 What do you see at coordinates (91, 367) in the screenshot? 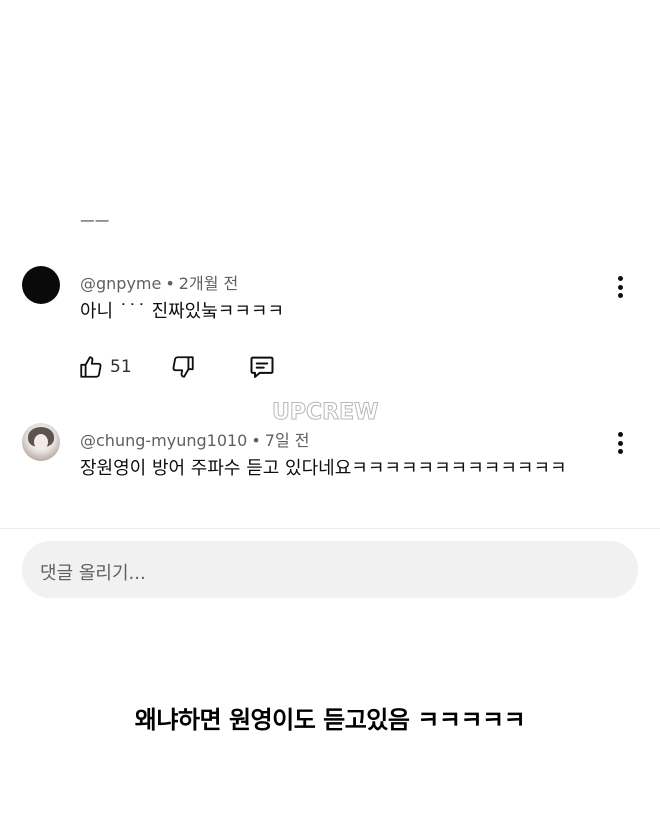
I see `thumbs-up-icon` at bounding box center [91, 367].